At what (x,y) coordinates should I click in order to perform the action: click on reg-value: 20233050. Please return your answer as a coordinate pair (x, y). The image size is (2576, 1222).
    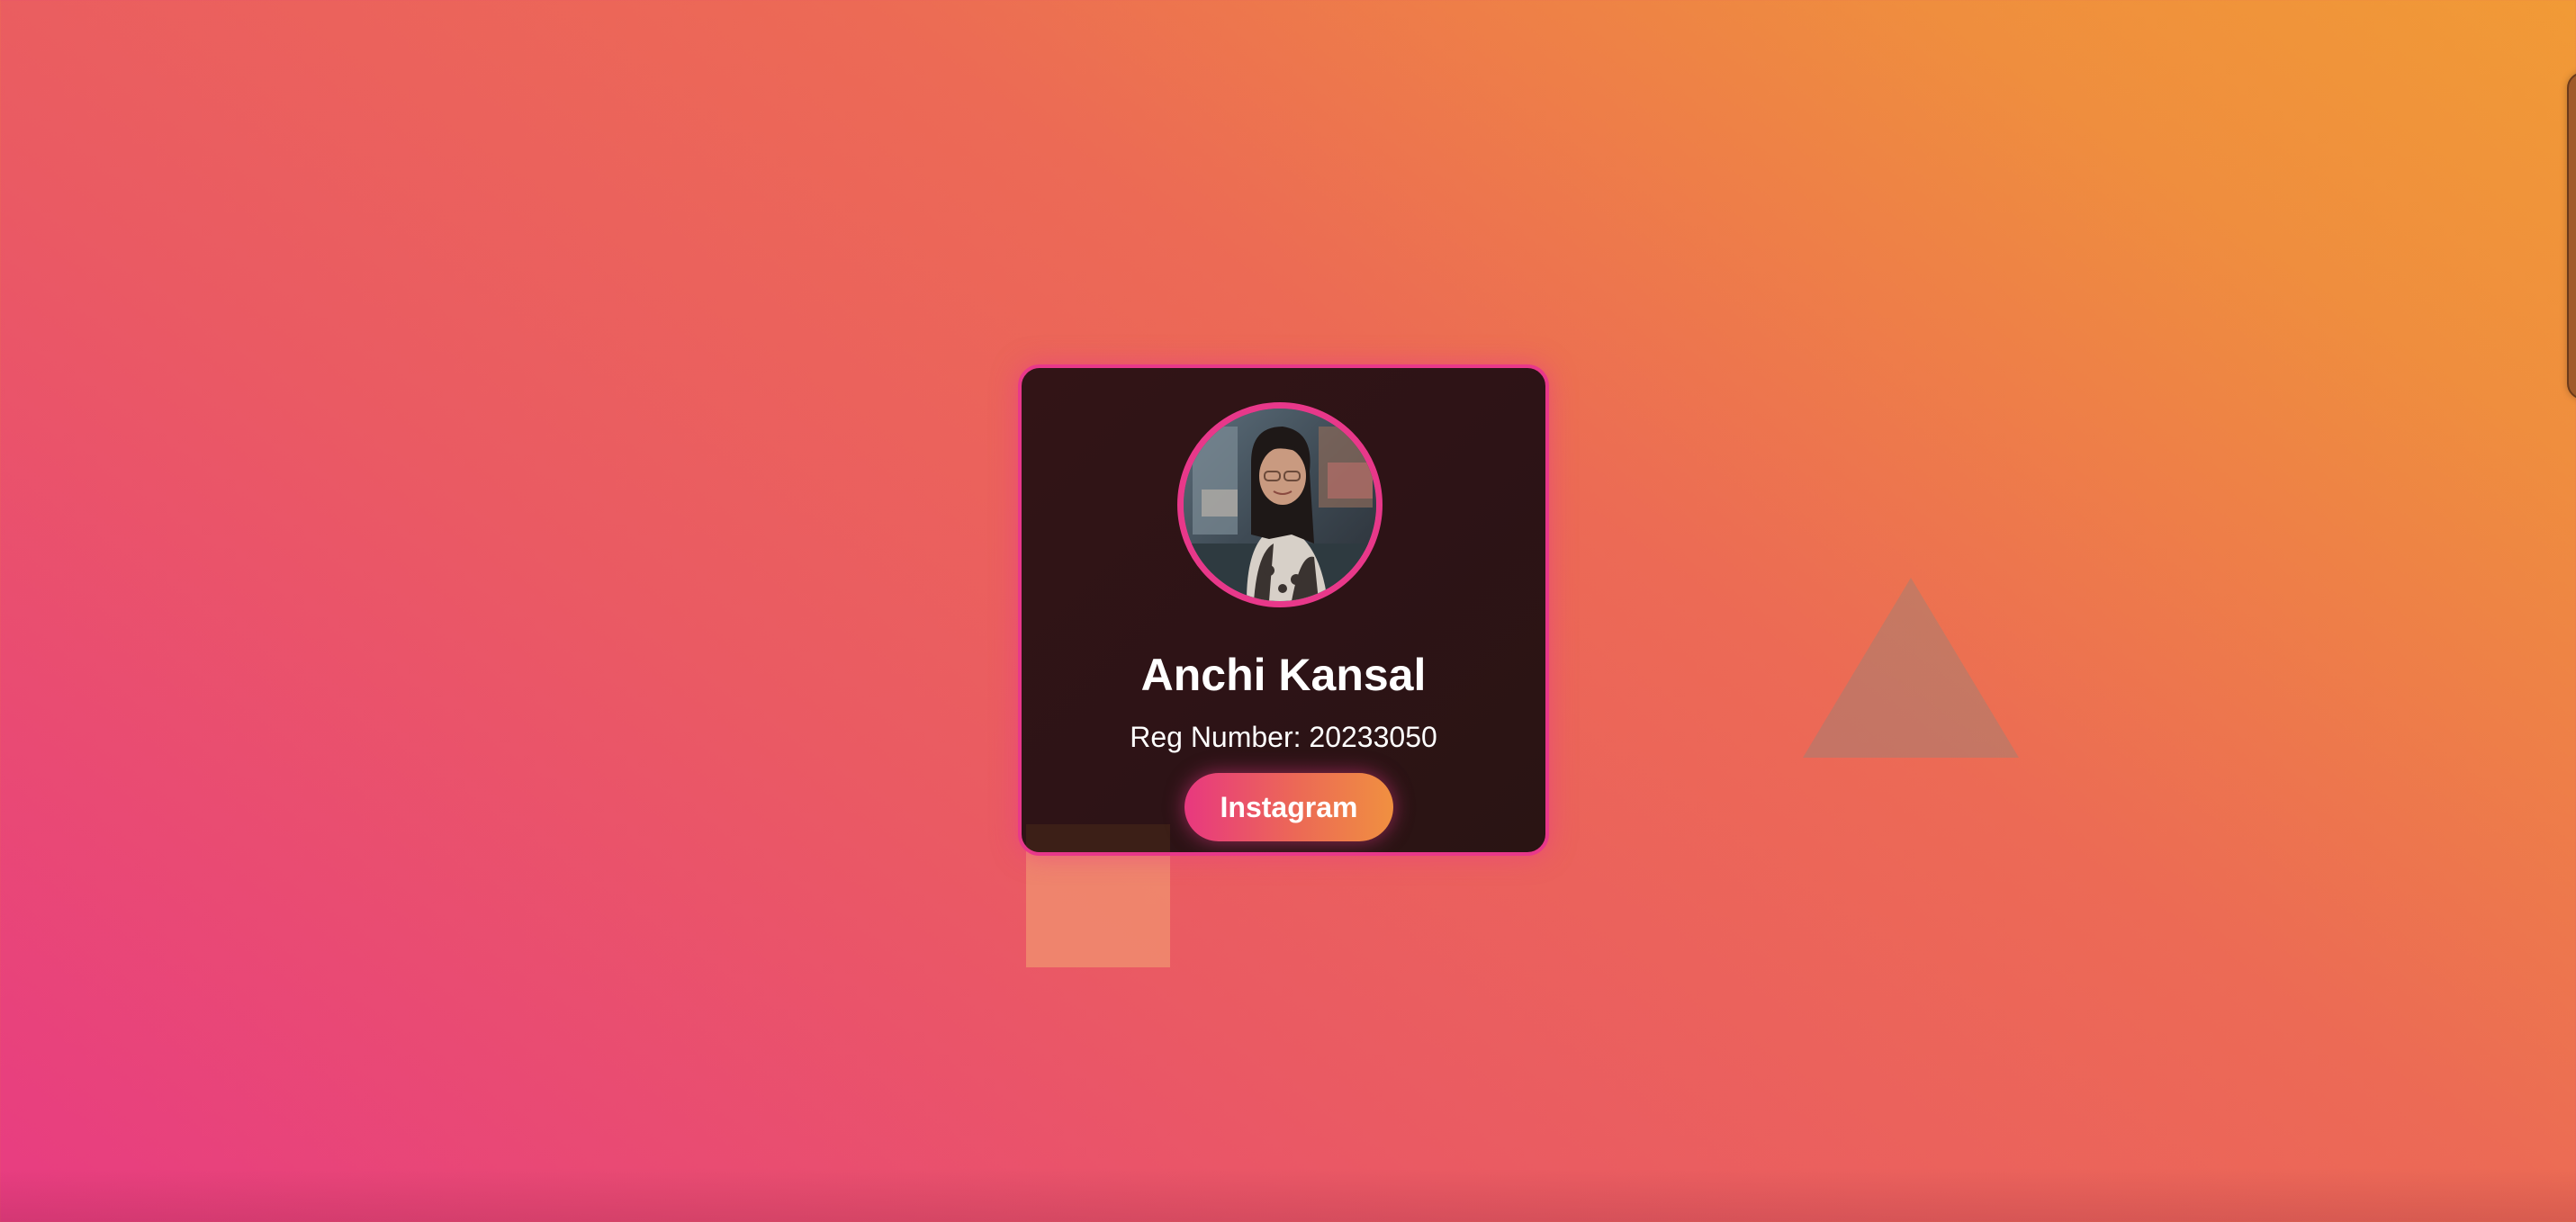
    Looking at the image, I should click on (1373, 737).